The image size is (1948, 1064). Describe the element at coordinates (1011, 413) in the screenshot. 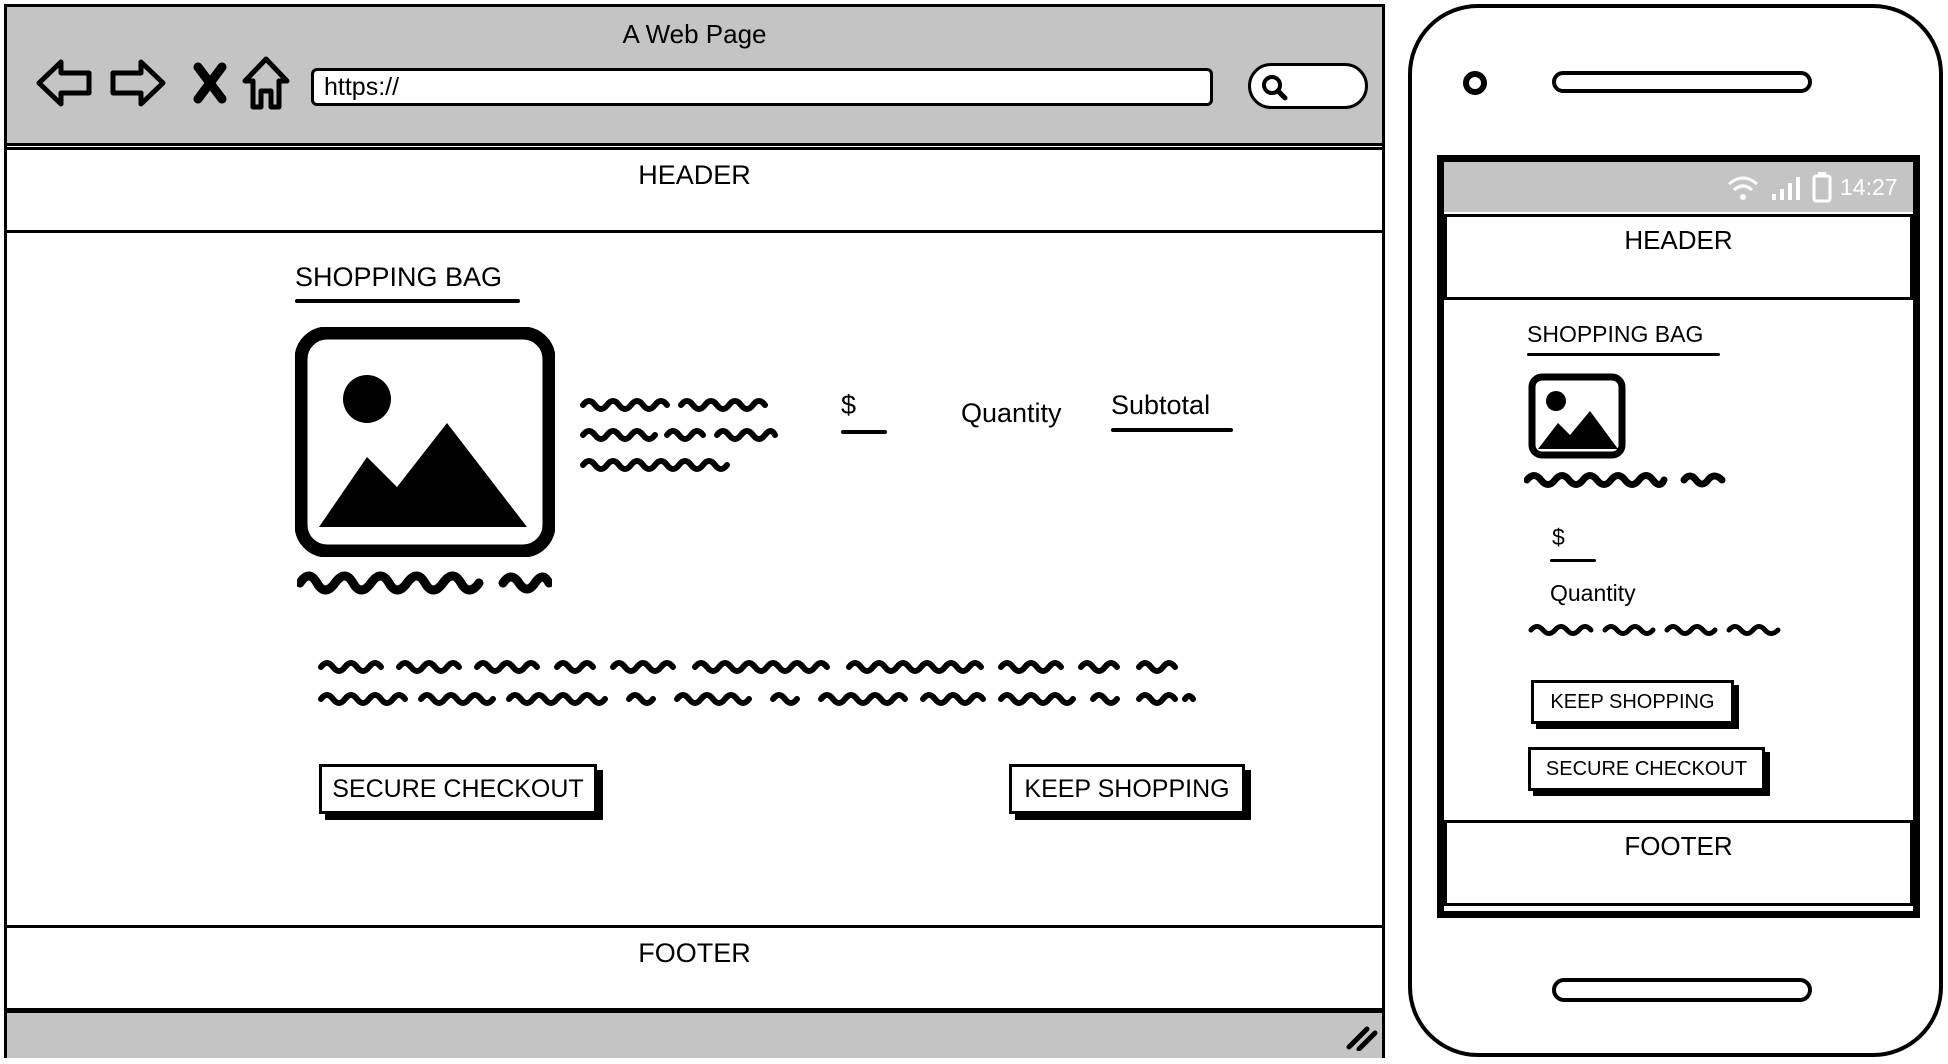

I see `desktop-quantity-label: Quantity` at that location.